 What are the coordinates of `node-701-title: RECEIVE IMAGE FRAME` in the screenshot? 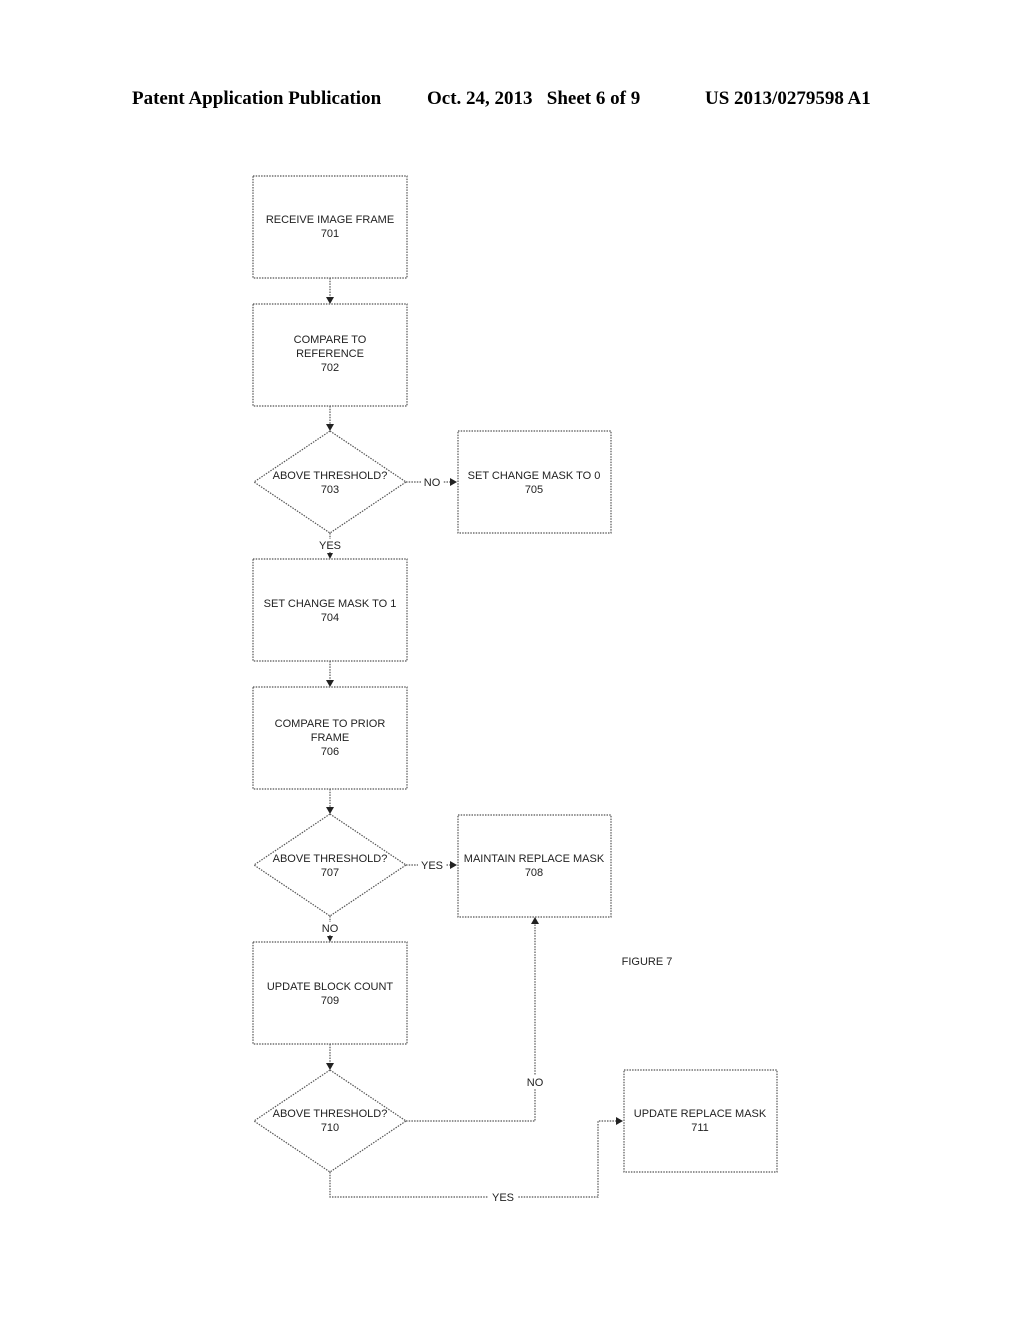 It's located at (330, 220).